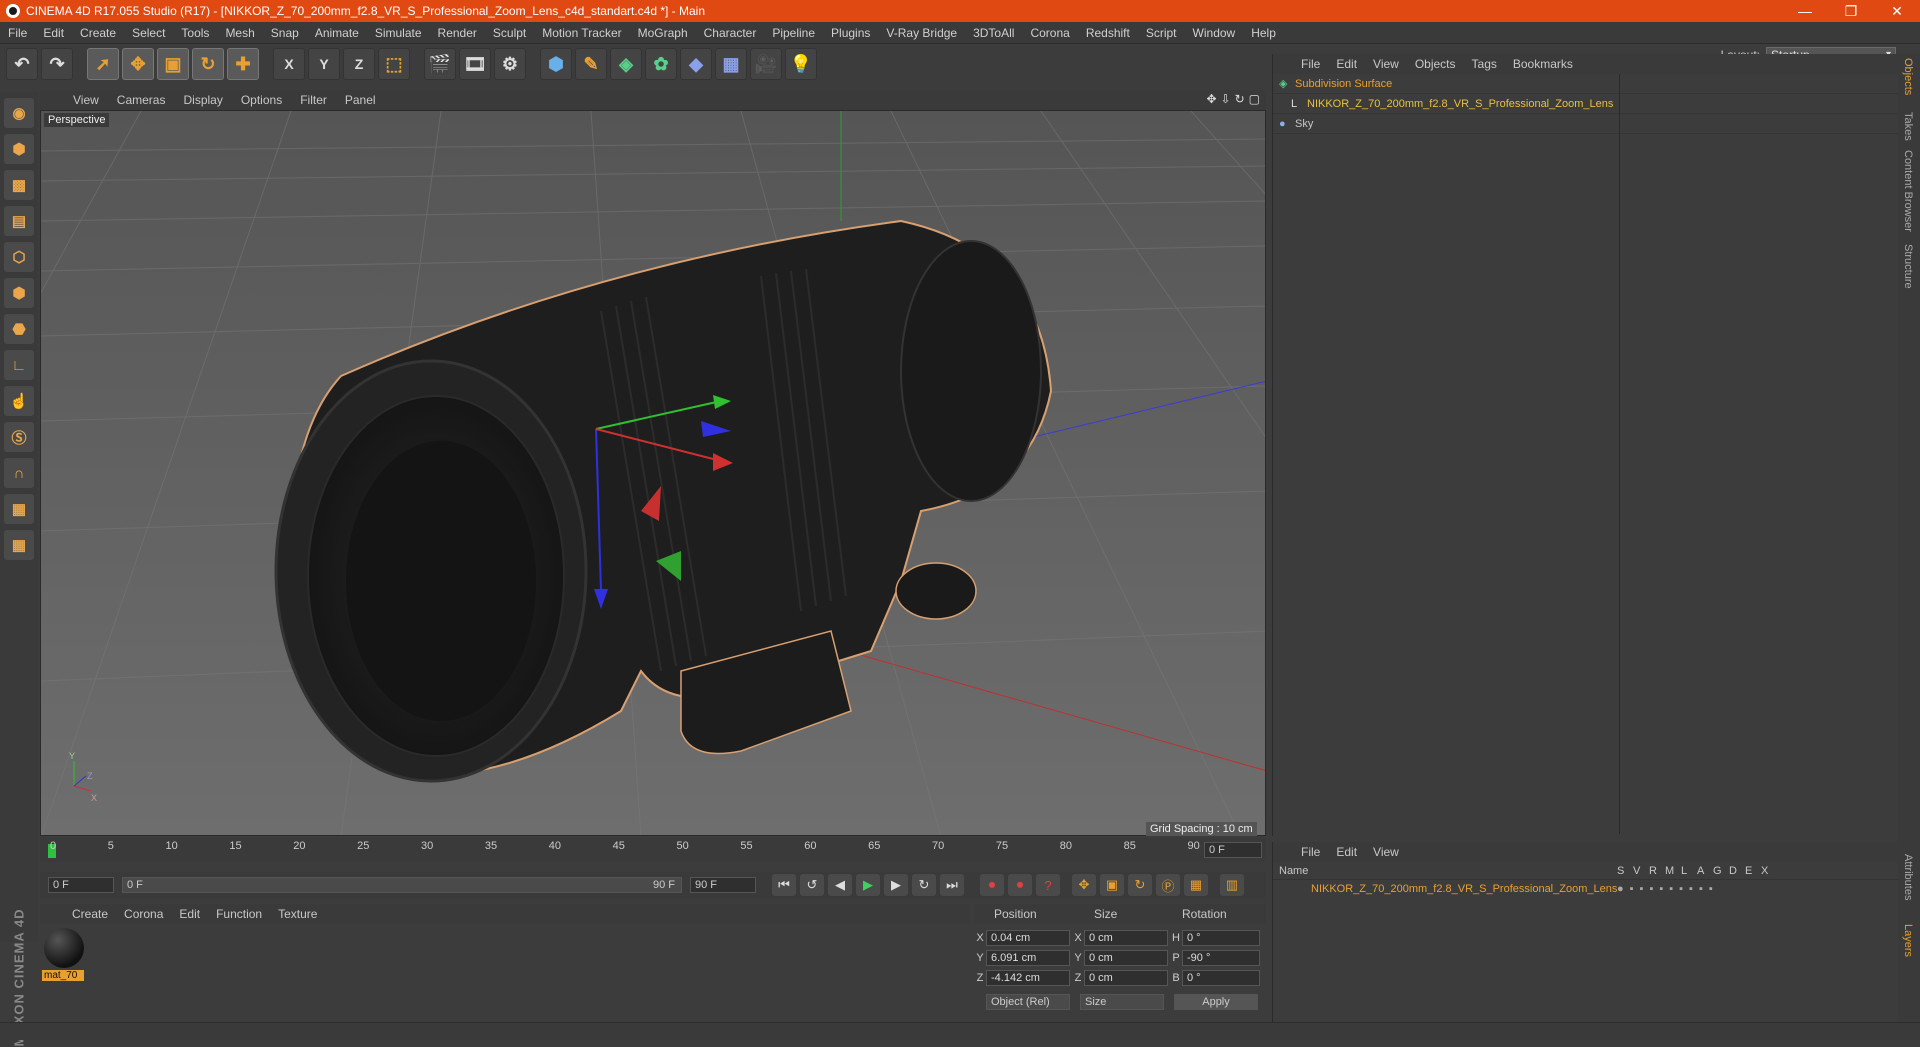  What do you see at coordinates (53, 33) in the screenshot?
I see `menu-edit: Edit` at bounding box center [53, 33].